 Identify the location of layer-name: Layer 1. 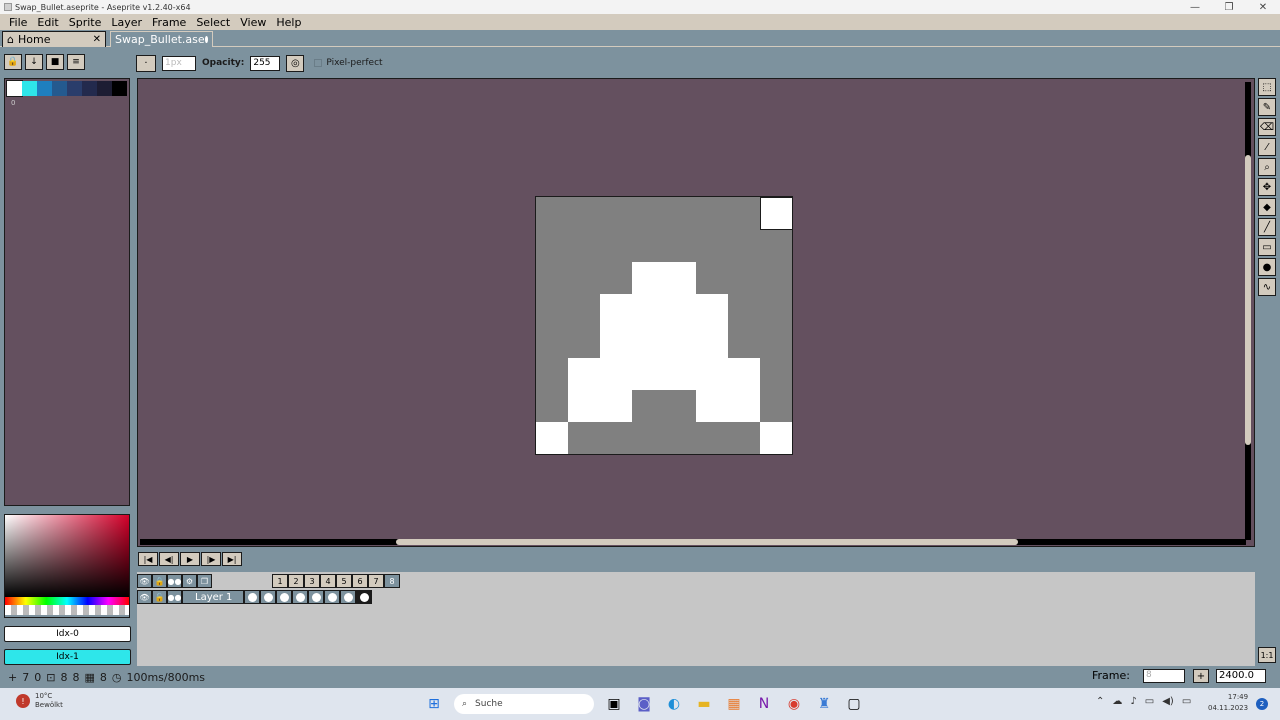
(213, 597).